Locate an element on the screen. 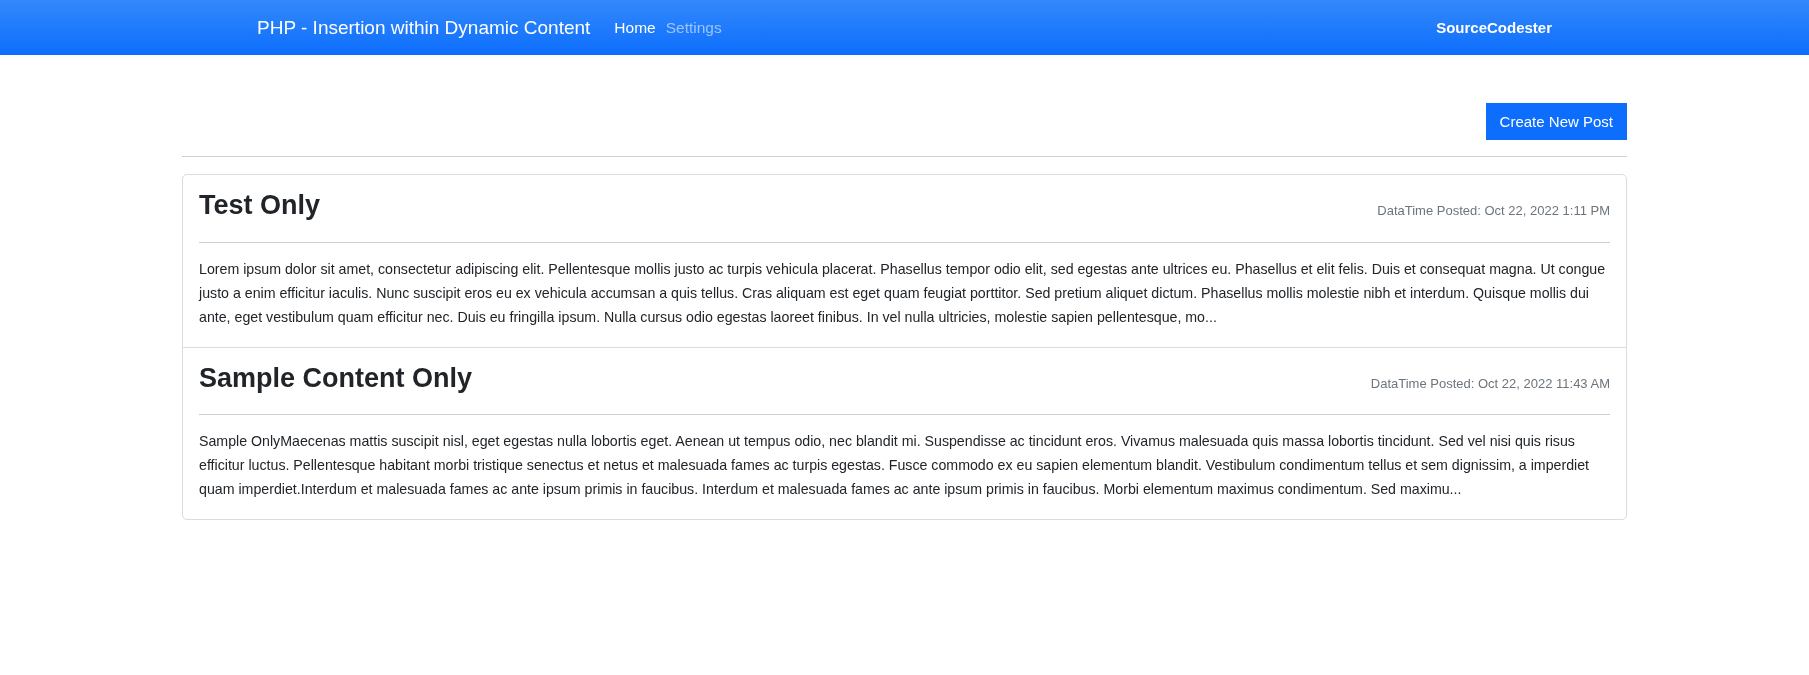 Image resolution: width=1809 pixels, height=675 pixels. nav-link: Settings is located at coordinates (693, 27).